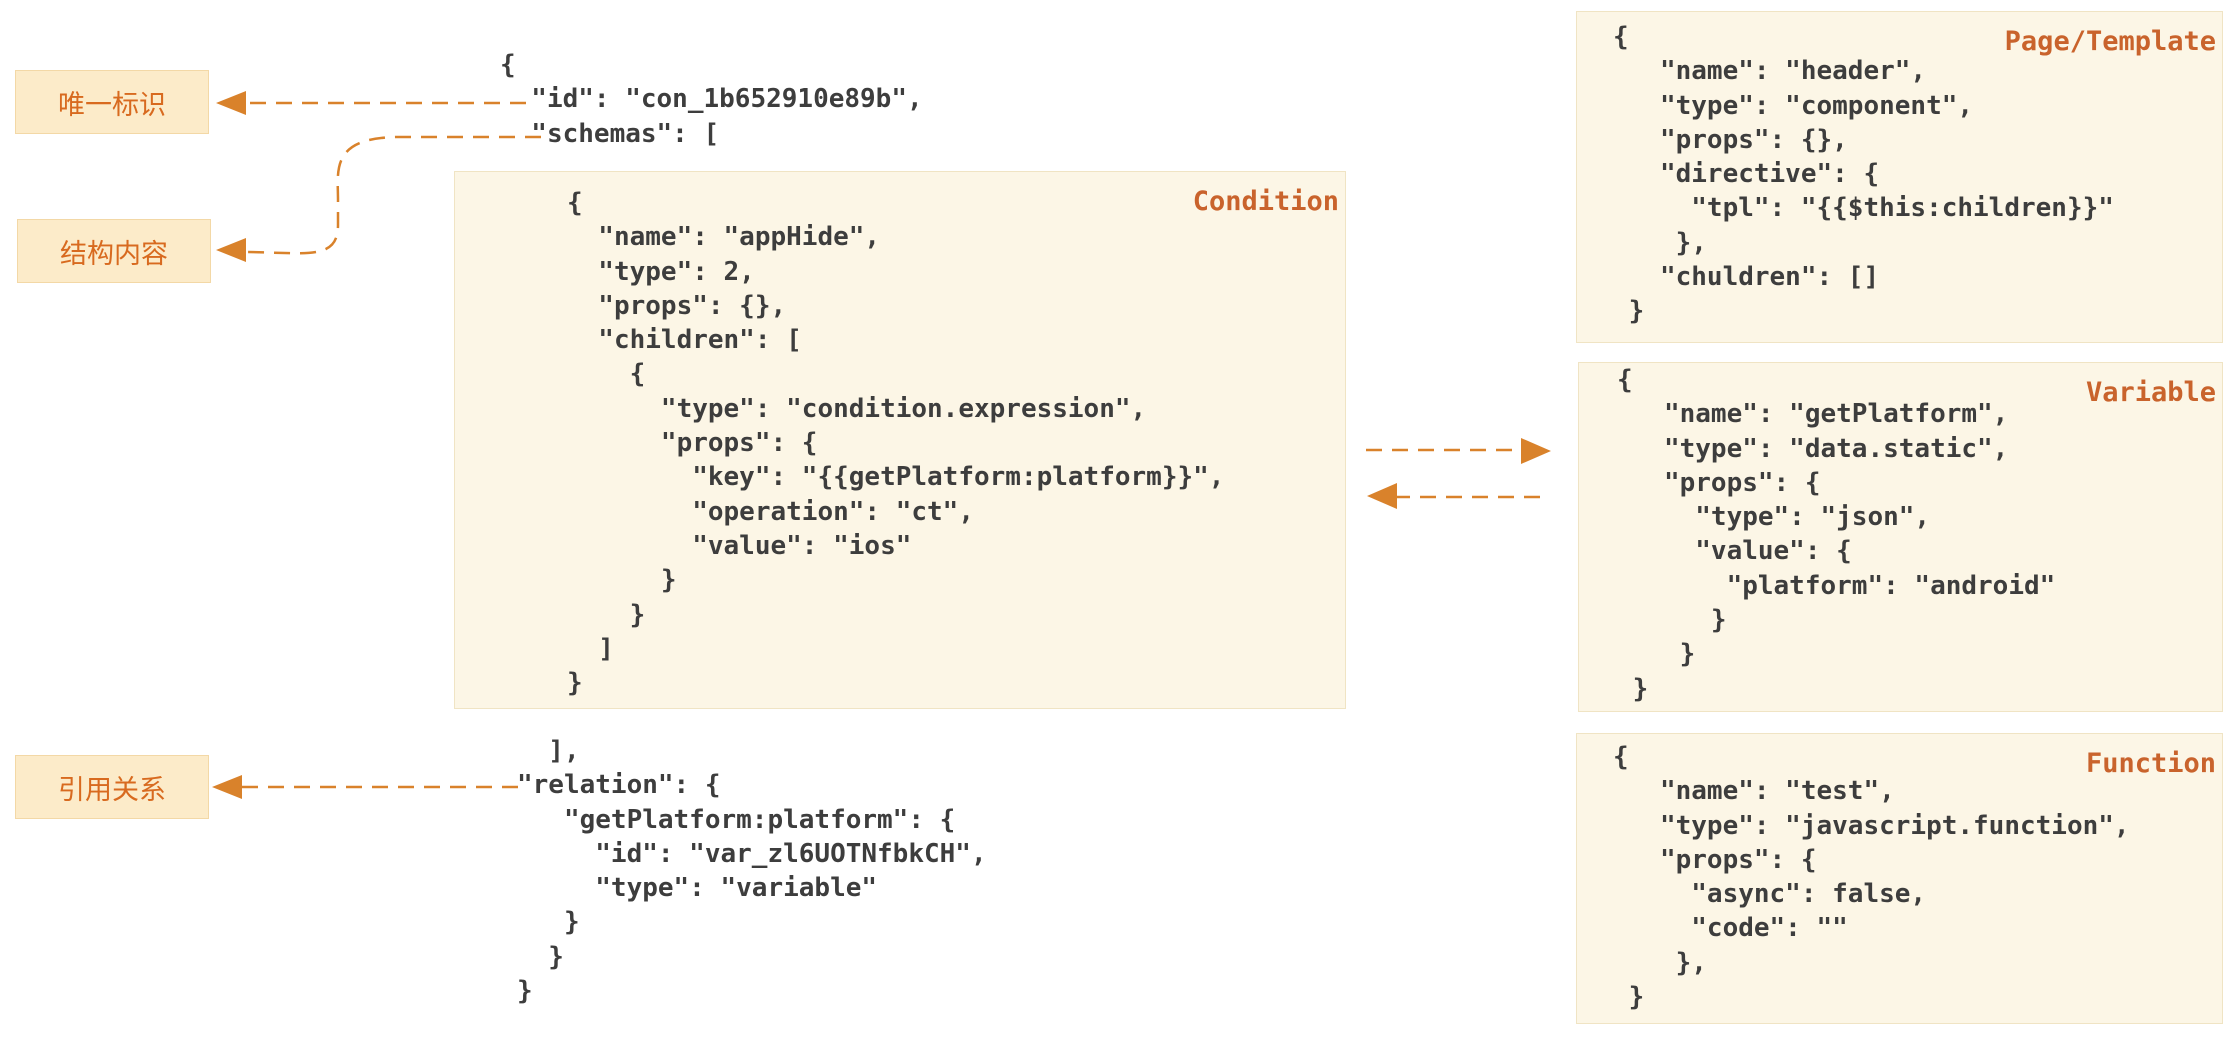 The height and width of the screenshot is (1040, 2238). Describe the element at coordinates (227, 787) in the screenshot. I see `arrowhead-reference` at that location.